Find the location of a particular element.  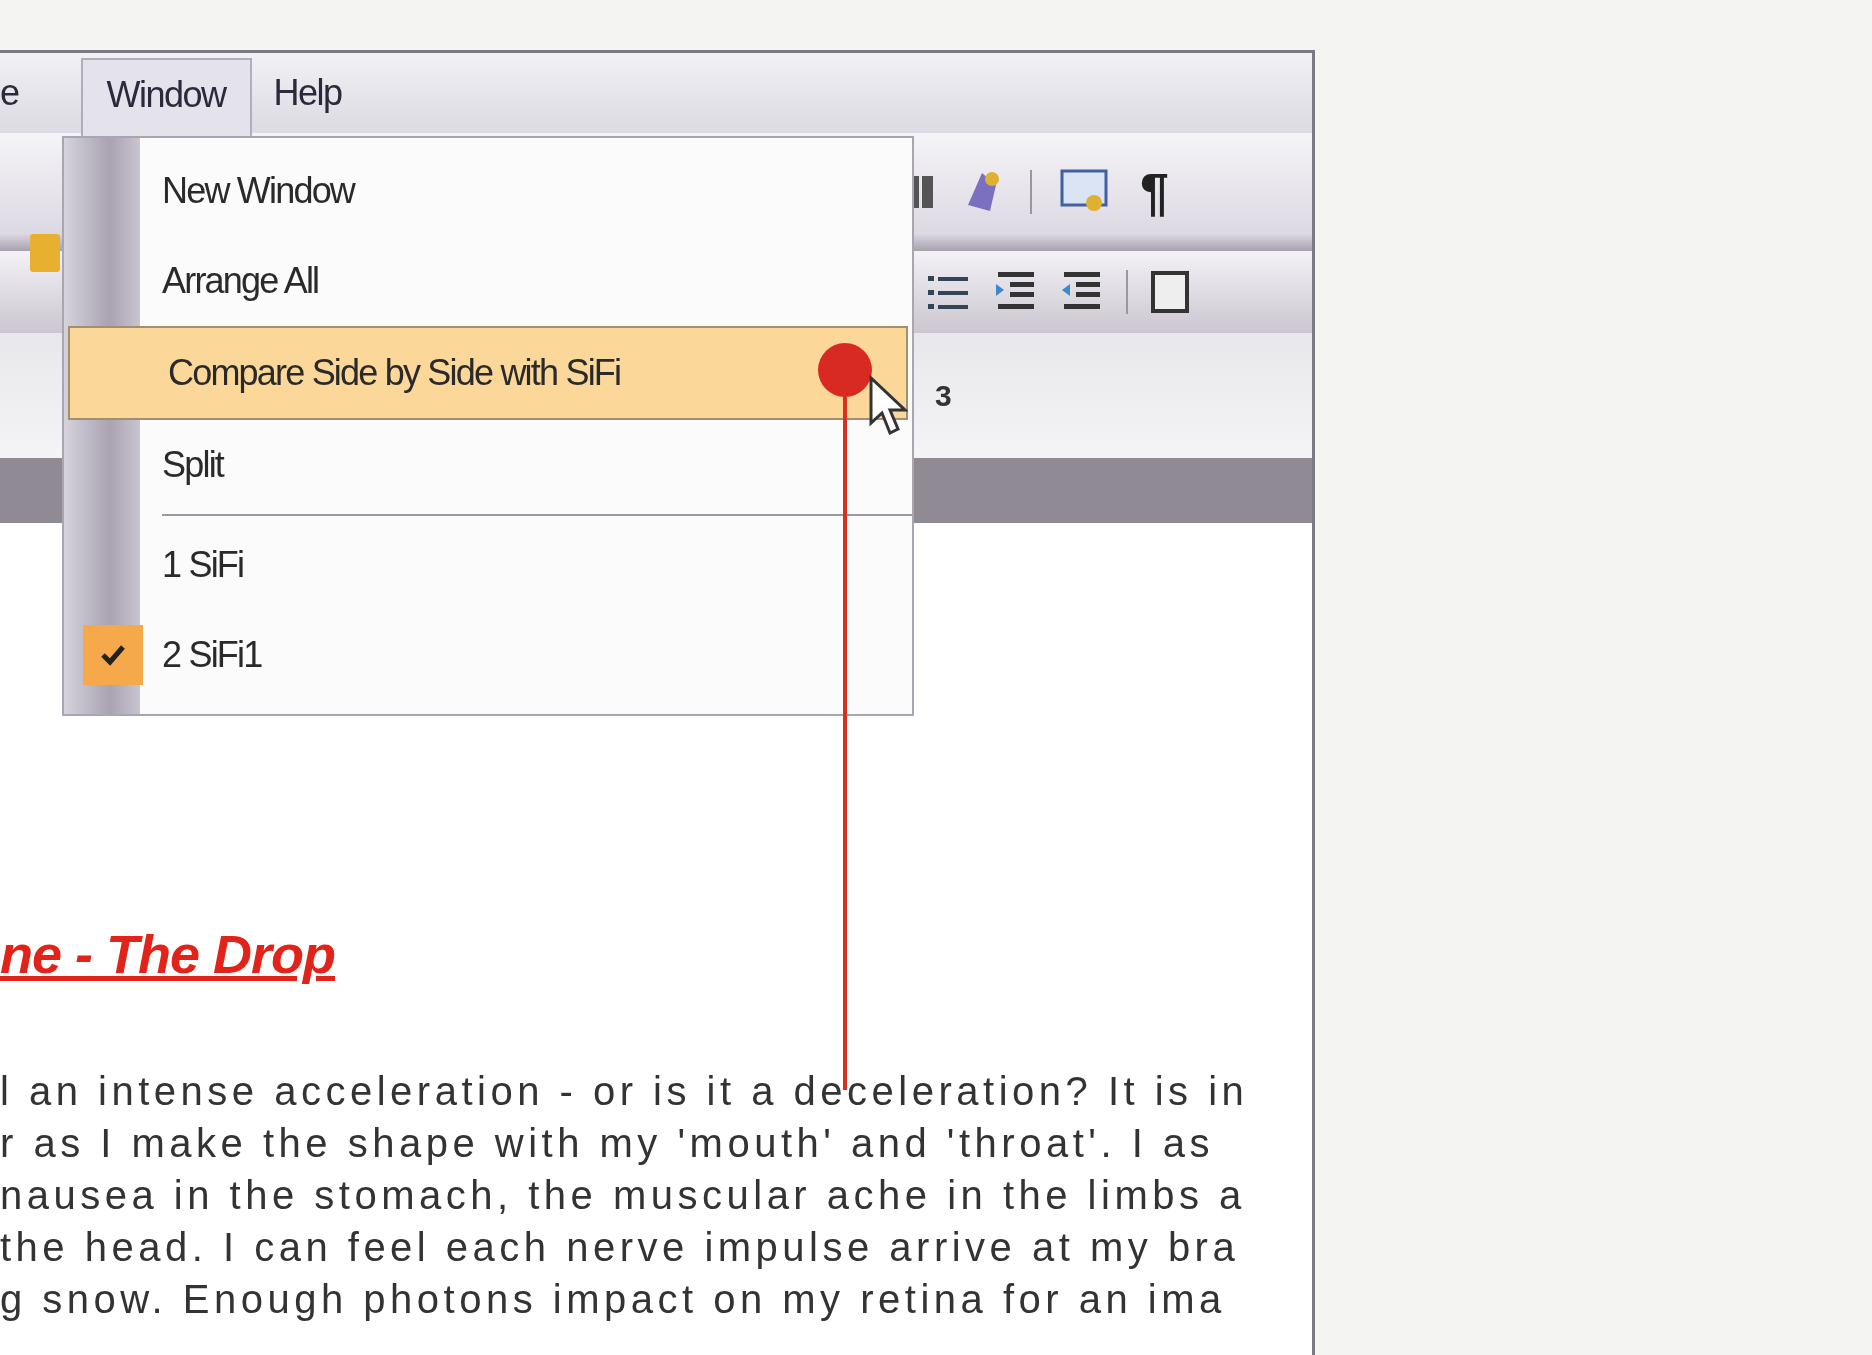

document-heading: ne - The Drop is located at coordinates (168, 954).